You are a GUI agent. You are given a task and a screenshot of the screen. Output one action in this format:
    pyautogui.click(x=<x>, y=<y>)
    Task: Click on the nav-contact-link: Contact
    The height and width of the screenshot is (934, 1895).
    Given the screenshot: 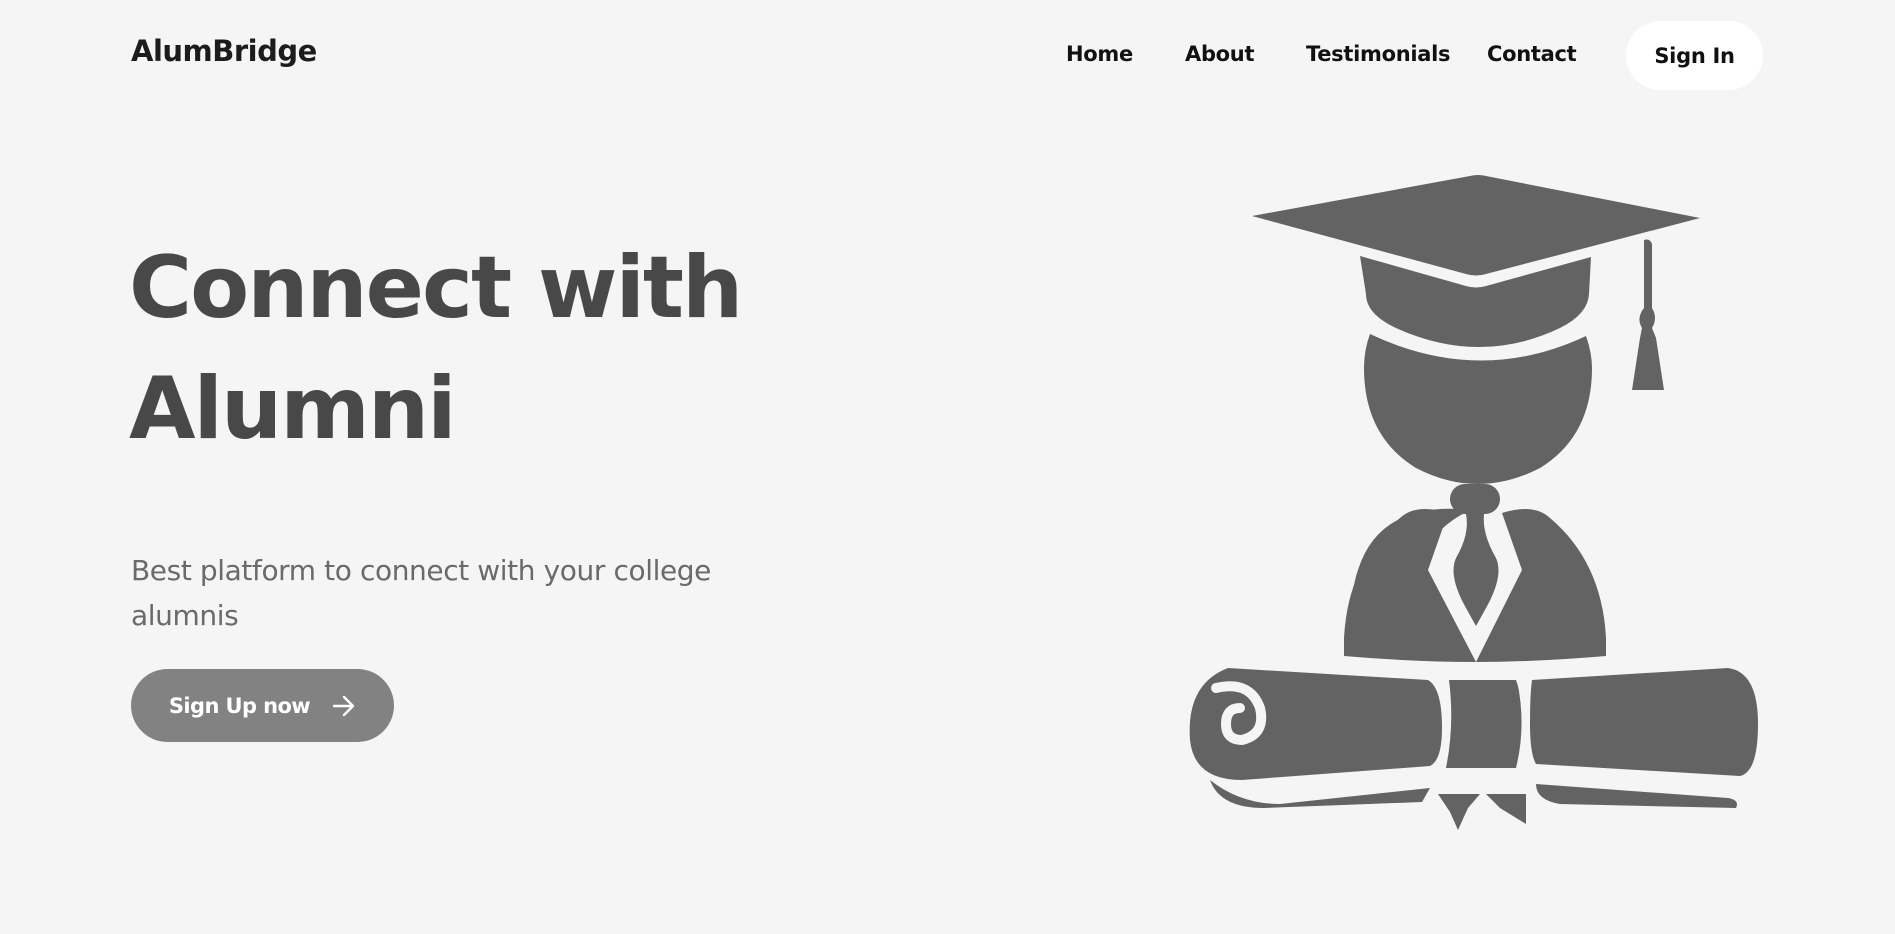 What is the action you would take?
    pyautogui.click(x=1532, y=54)
    